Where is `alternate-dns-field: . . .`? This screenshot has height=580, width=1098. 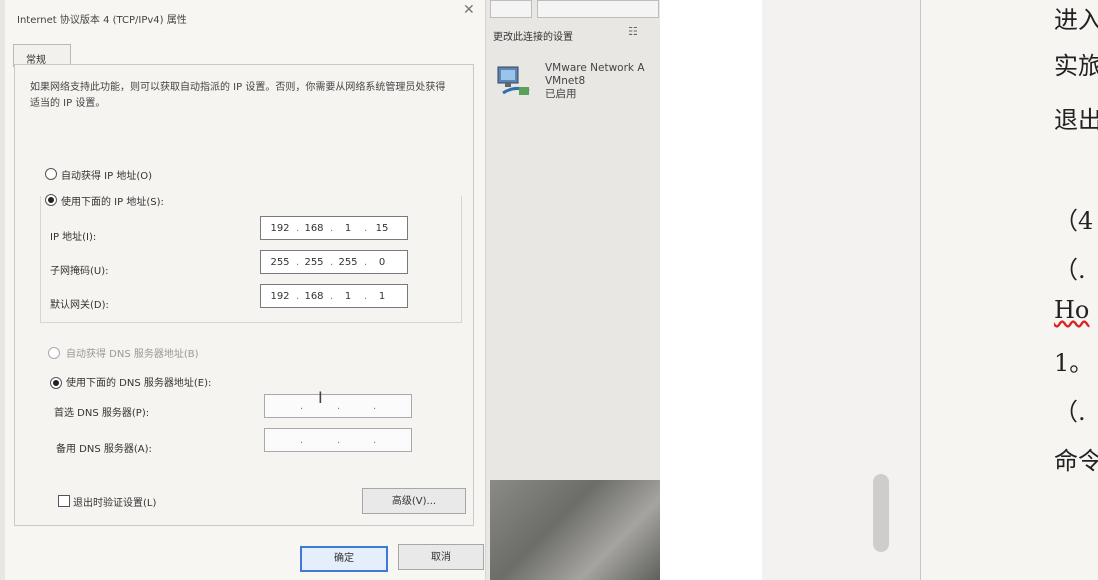 alternate-dns-field: . . . is located at coordinates (338, 440).